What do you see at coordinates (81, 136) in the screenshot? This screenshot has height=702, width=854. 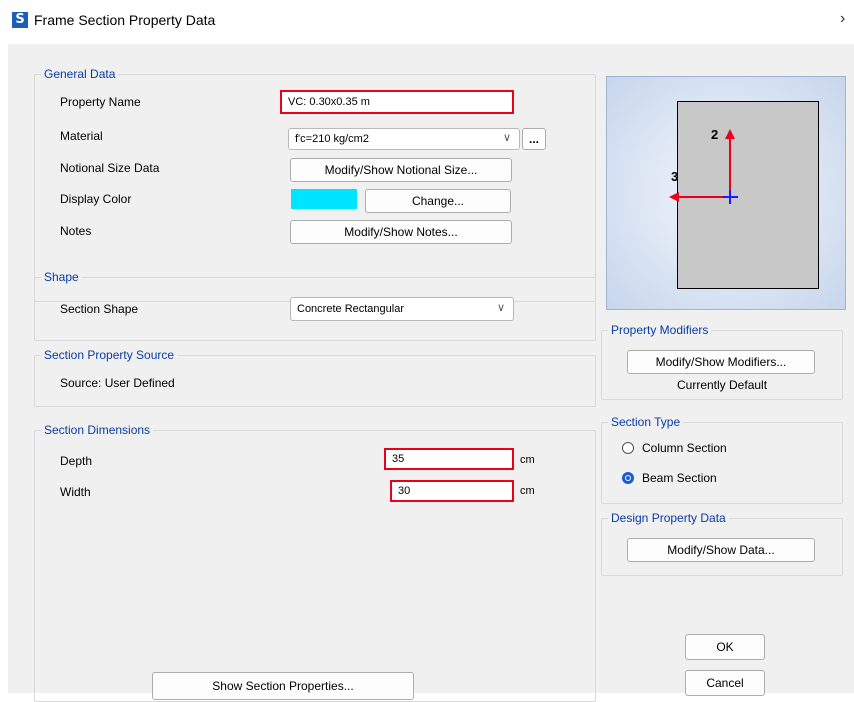 I see `material-label: Material` at bounding box center [81, 136].